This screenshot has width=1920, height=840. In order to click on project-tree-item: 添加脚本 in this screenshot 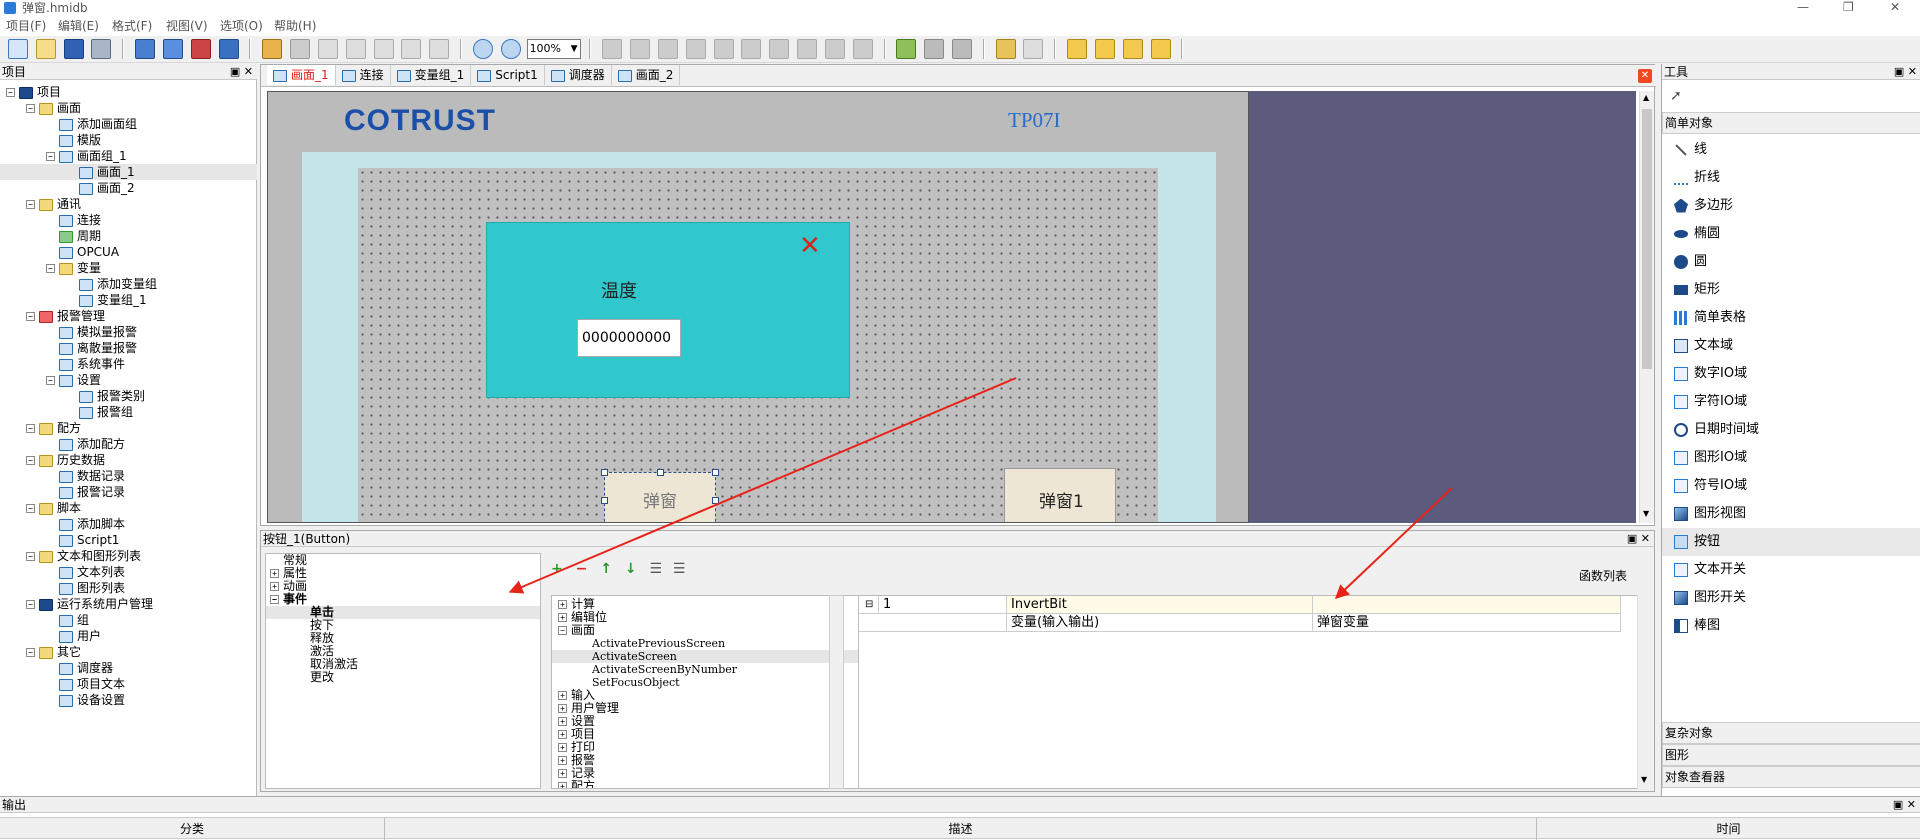, I will do `click(128, 524)`.